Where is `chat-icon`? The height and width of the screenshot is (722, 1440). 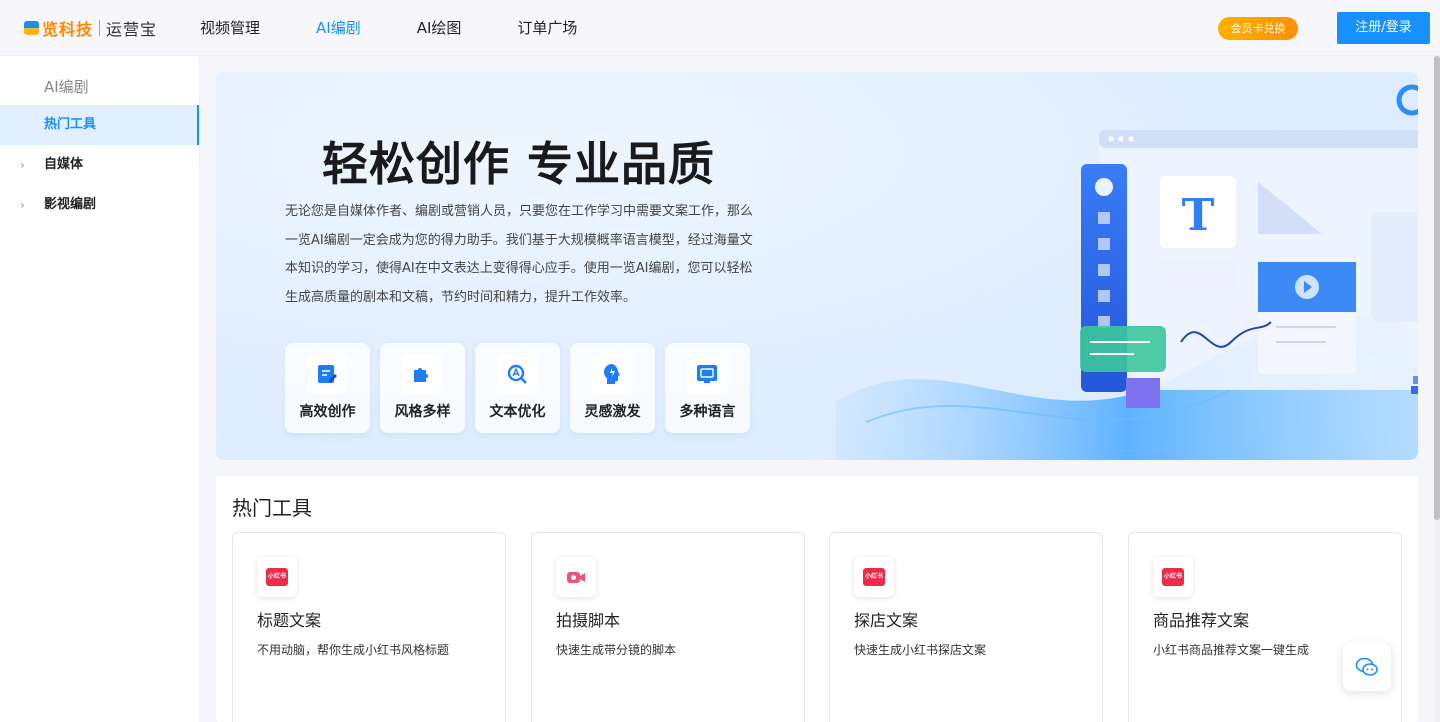
chat-icon is located at coordinates (1366, 666).